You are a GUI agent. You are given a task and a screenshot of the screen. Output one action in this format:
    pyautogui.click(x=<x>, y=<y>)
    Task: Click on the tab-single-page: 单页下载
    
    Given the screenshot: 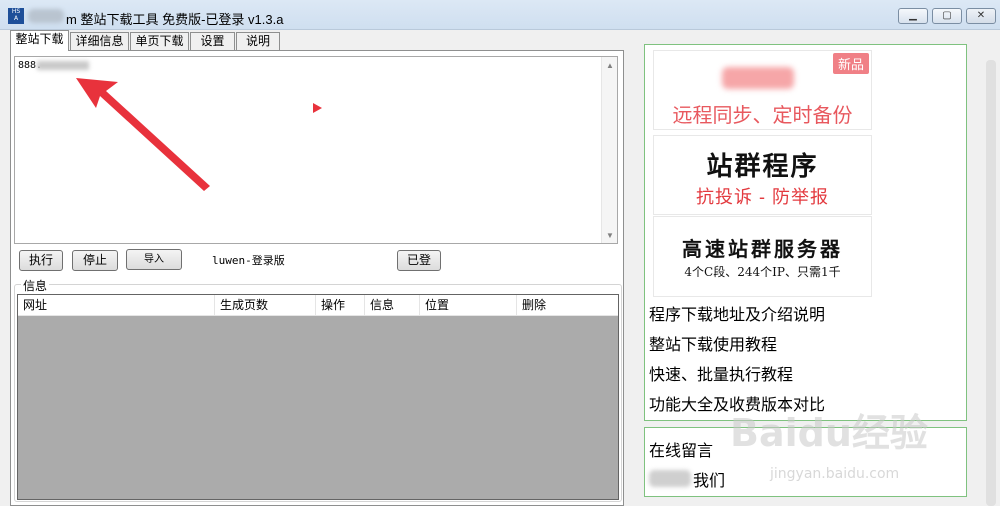 What is the action you would take?
    pyautogui.click(x=159, y=41)
    